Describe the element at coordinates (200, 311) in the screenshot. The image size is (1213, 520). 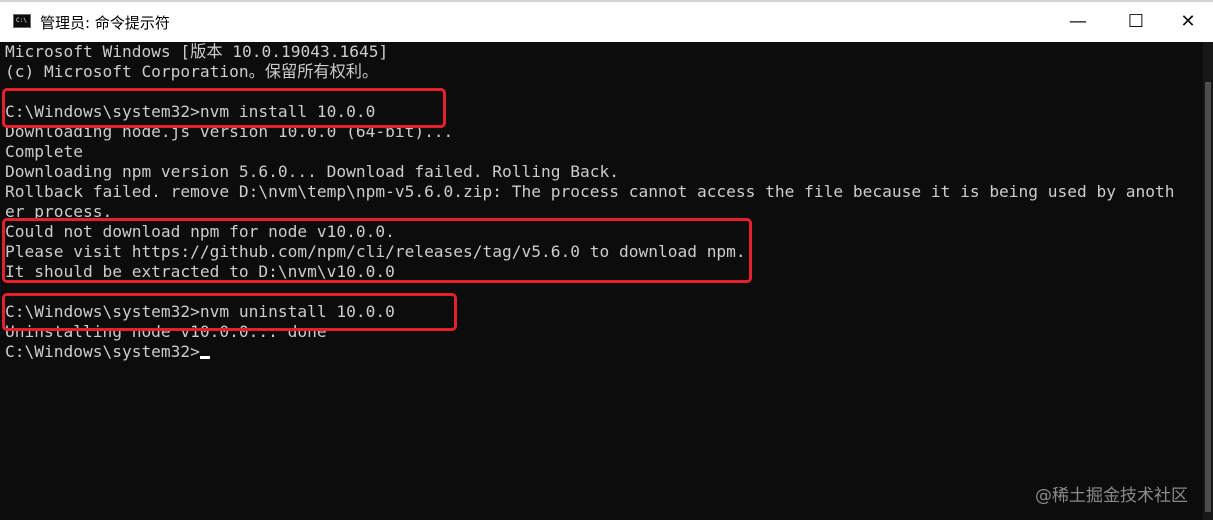
I see `console-line: C:\Windows\system32>nvm uninstall 10.0.0` at that location.